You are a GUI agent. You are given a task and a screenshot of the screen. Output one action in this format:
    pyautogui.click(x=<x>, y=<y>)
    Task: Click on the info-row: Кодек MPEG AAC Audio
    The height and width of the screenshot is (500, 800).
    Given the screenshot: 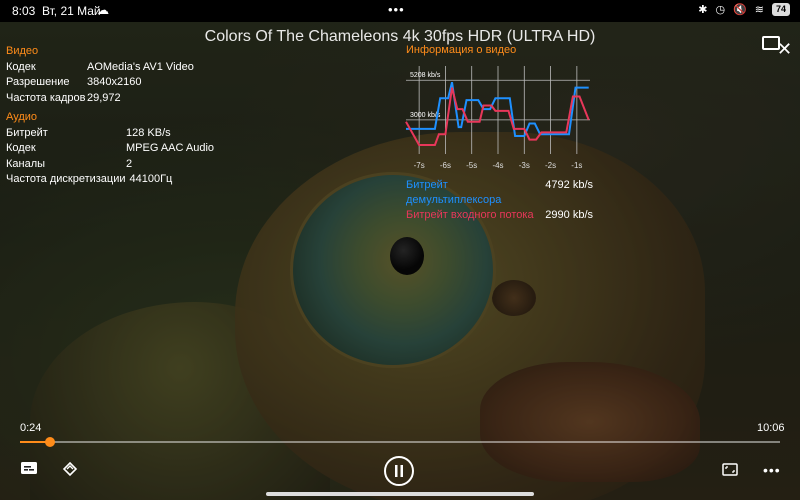 What is the action you would take?
    pyautogui.click(x=110, y=148)
    